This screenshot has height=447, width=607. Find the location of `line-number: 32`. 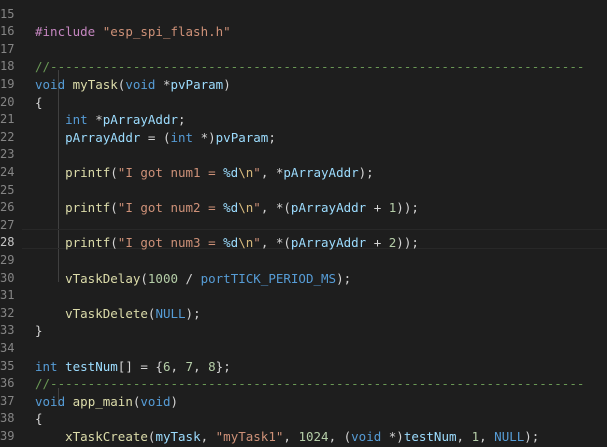

line-number: 32 is located at coordinates (7, 312).